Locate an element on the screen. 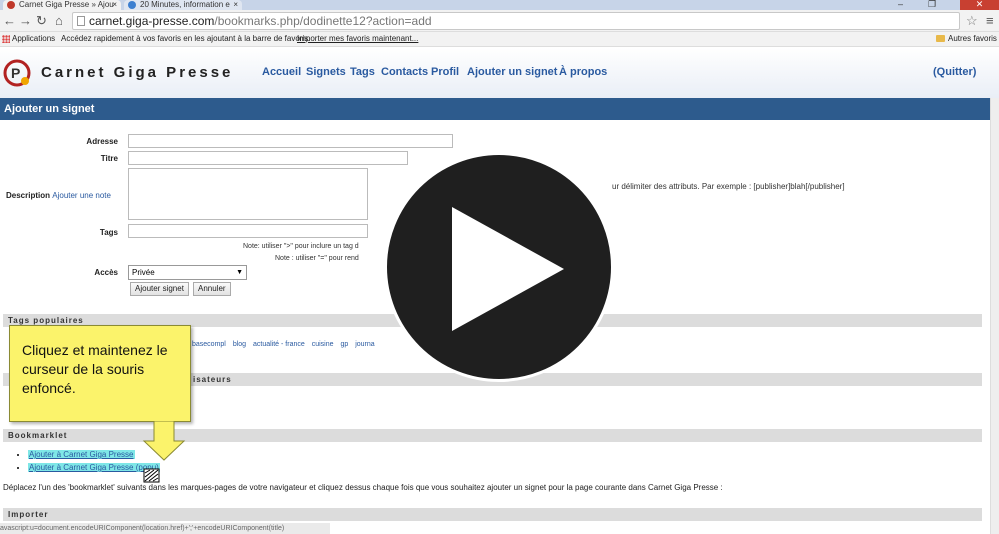 The image size is (999, 534). url-domain: carnet.giga-presse.com is located at coordinates (152, 21).